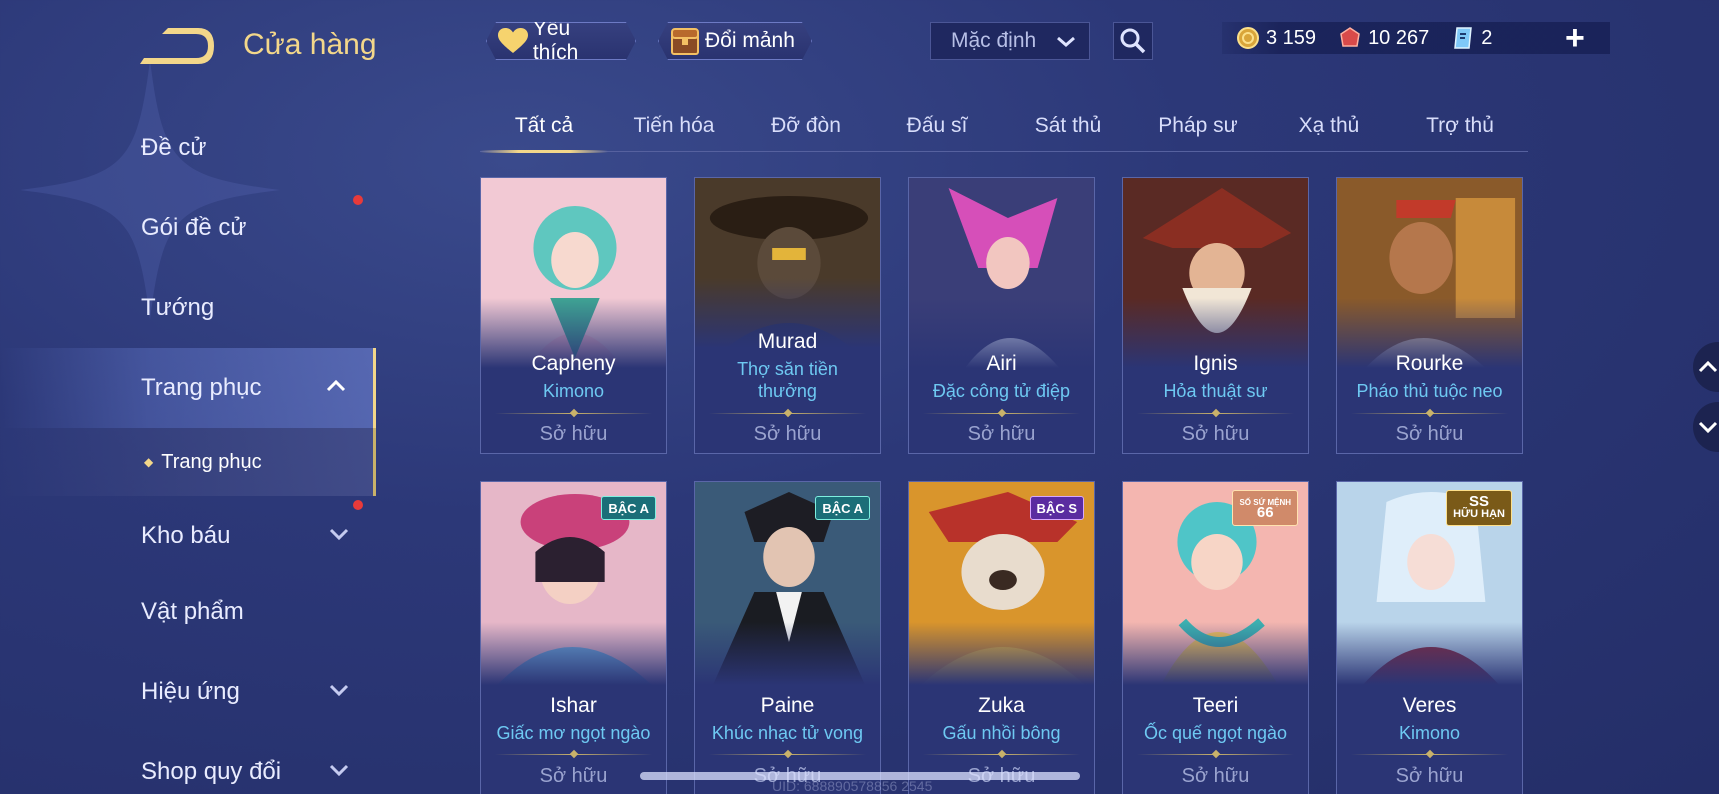 The width and height of the screenshot is (1719, 794). I want to click on sort-dropdown: Mặc định, so click(1010, 41).